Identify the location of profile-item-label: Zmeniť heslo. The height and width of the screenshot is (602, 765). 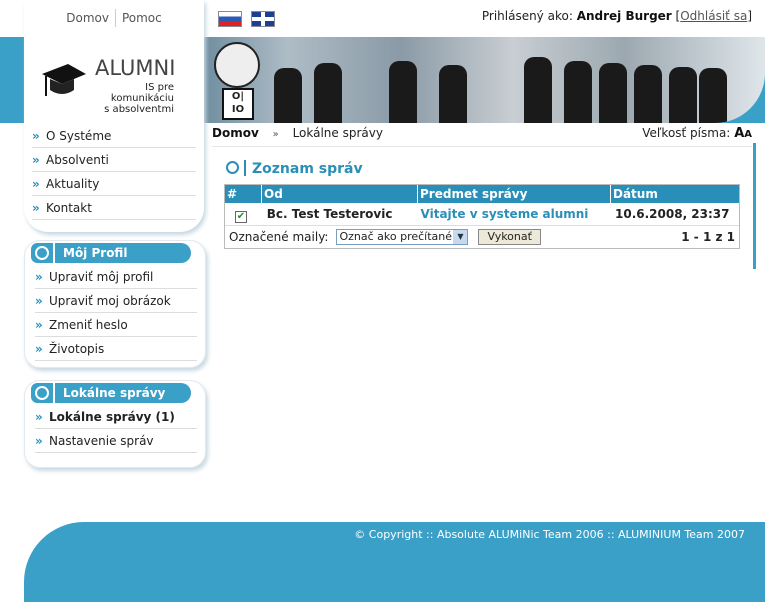
(88, 324).